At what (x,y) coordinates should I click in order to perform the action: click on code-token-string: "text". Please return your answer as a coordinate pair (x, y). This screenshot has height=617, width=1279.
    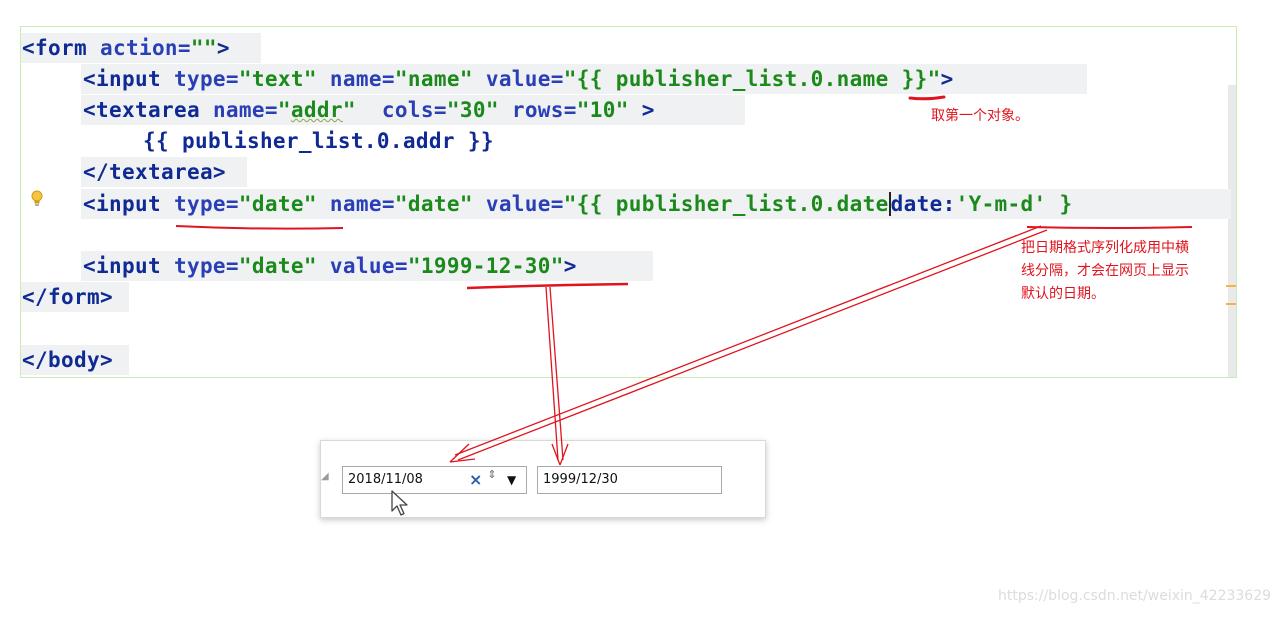
    Looking at the image, I should click on (277, 79).